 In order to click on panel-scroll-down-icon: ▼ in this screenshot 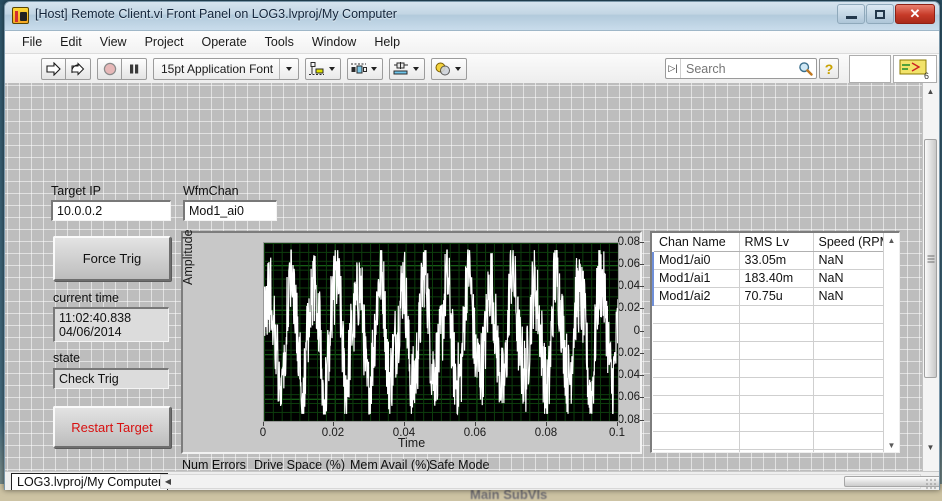, I will do `click(930, 447)`.